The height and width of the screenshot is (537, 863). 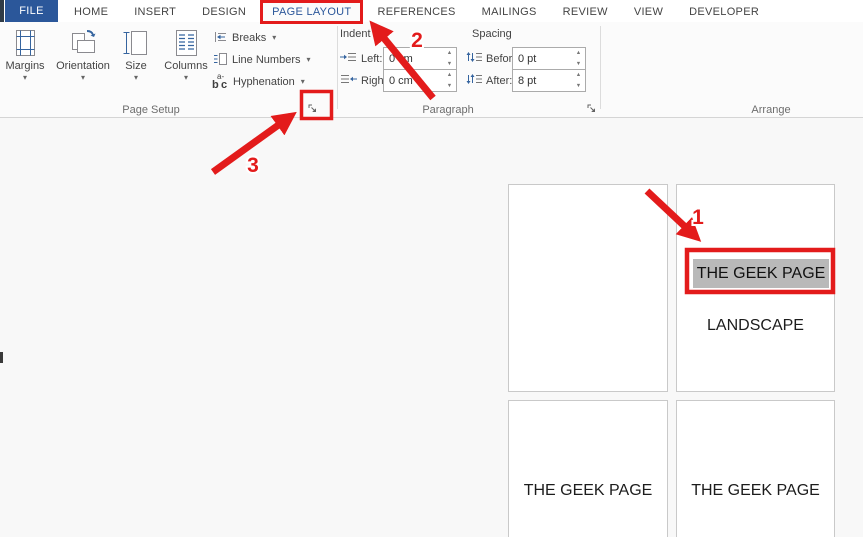 I want to click on indent-left-label: Left:, so click(x=372, y=58).